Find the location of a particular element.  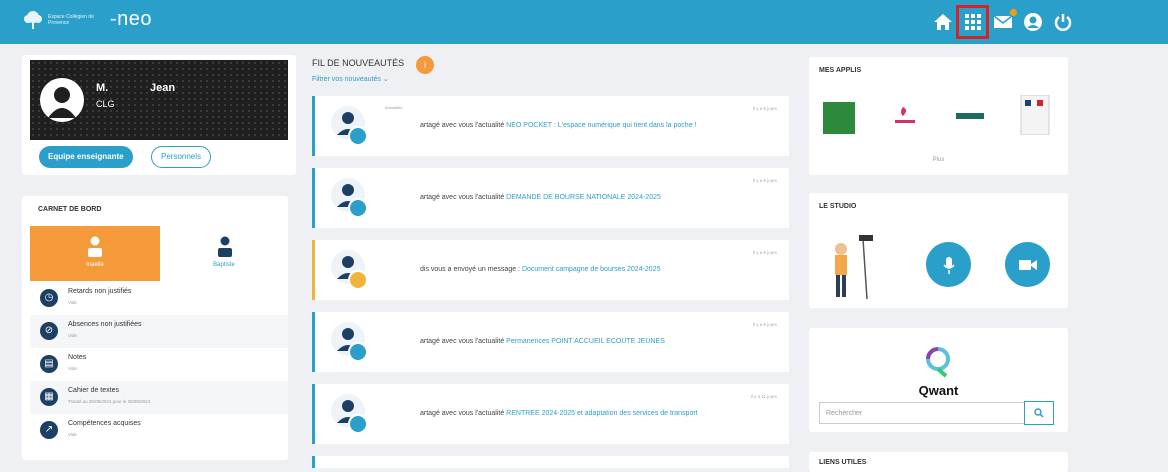

video-button is located at coordinates (1027, 264).